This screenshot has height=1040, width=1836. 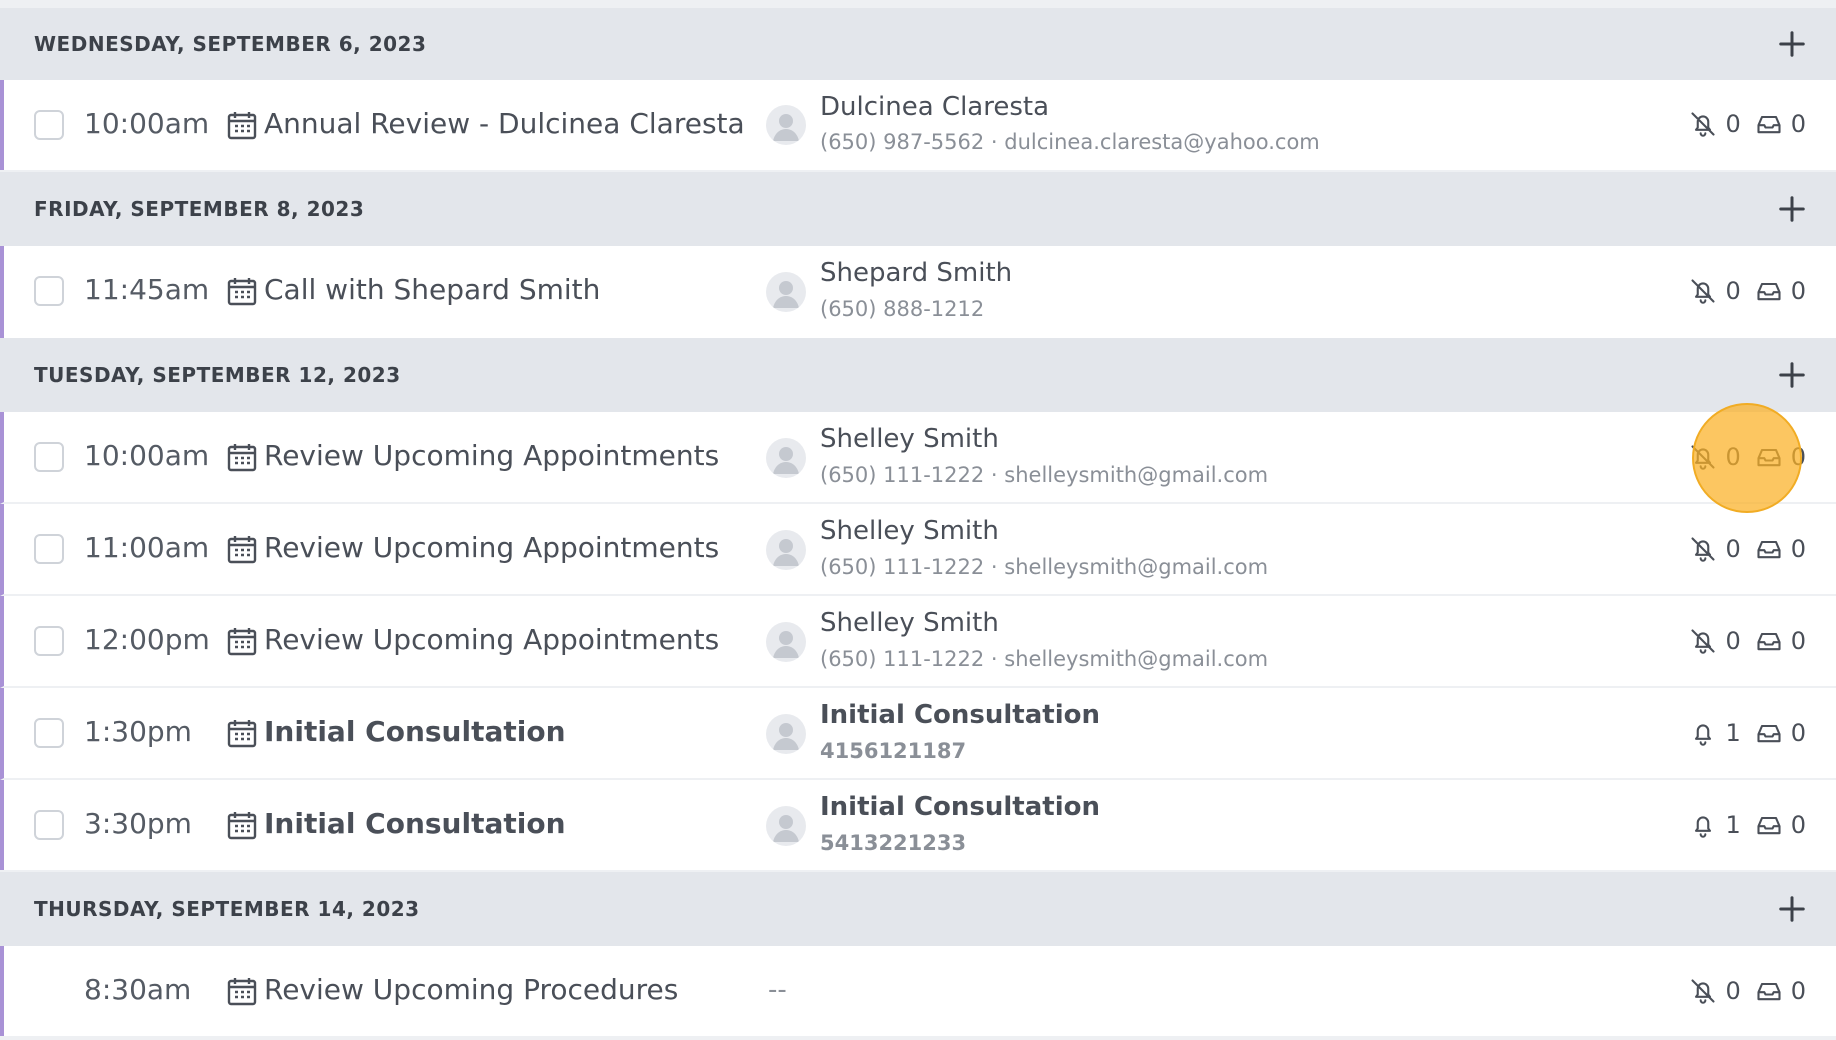 What do you see at coordinates (227, 909) in the screenshot?
I see `date-group-title: THURSDAY, SEPTEMBER 14, 2023` at bounding box center [227, 909].